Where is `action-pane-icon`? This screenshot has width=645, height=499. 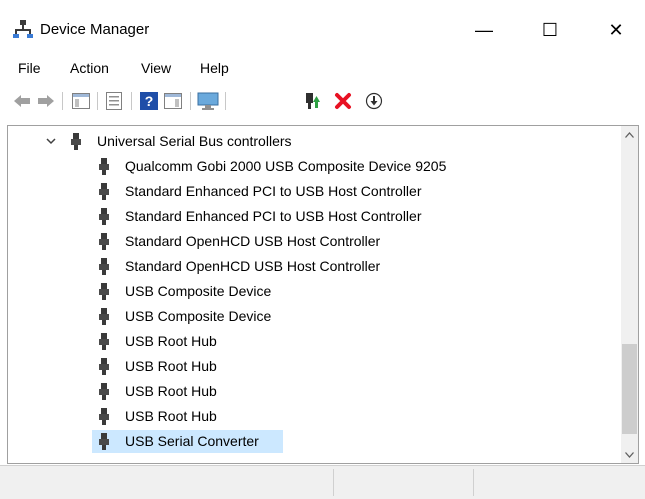
action-pane-icon is located at coordinates (173, 101).